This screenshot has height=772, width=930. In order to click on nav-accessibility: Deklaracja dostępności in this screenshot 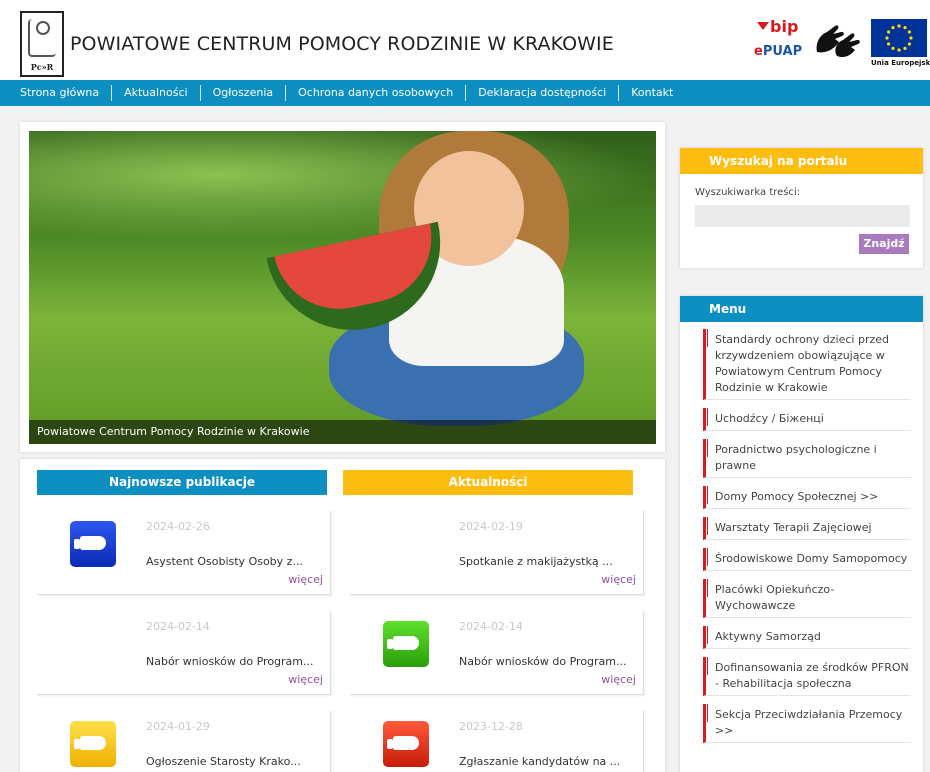, I will do `click(541, 93)`.